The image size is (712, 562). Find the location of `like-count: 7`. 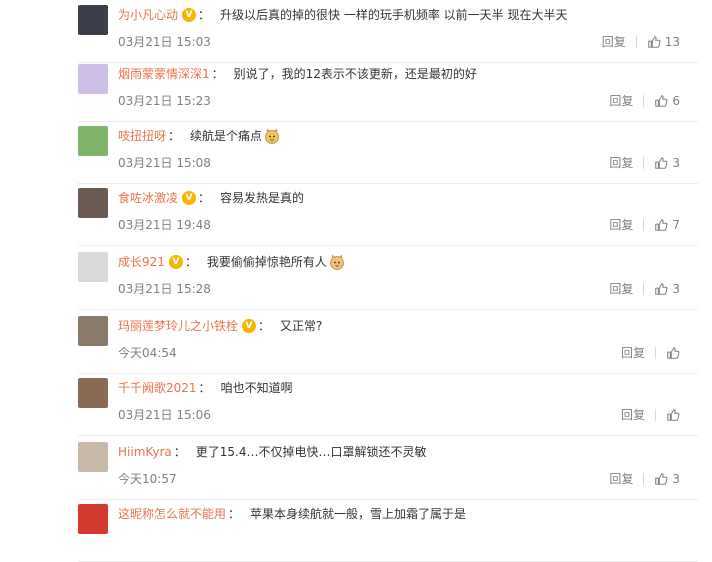

like-count: 7 is located at coordinates (676, 224).